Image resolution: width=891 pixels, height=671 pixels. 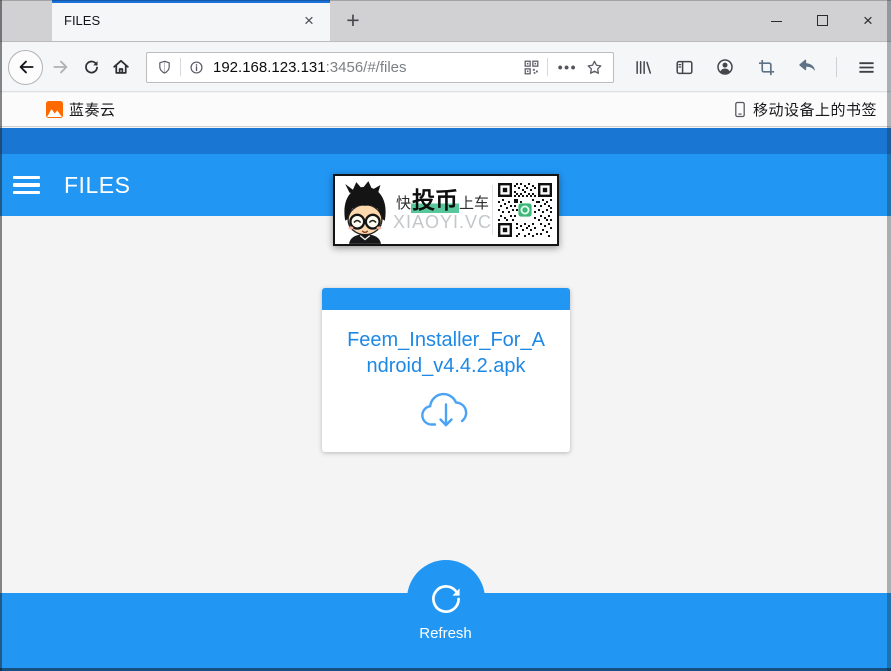 I want to click on window-close-icon: ×, so click(x=868, y=20).